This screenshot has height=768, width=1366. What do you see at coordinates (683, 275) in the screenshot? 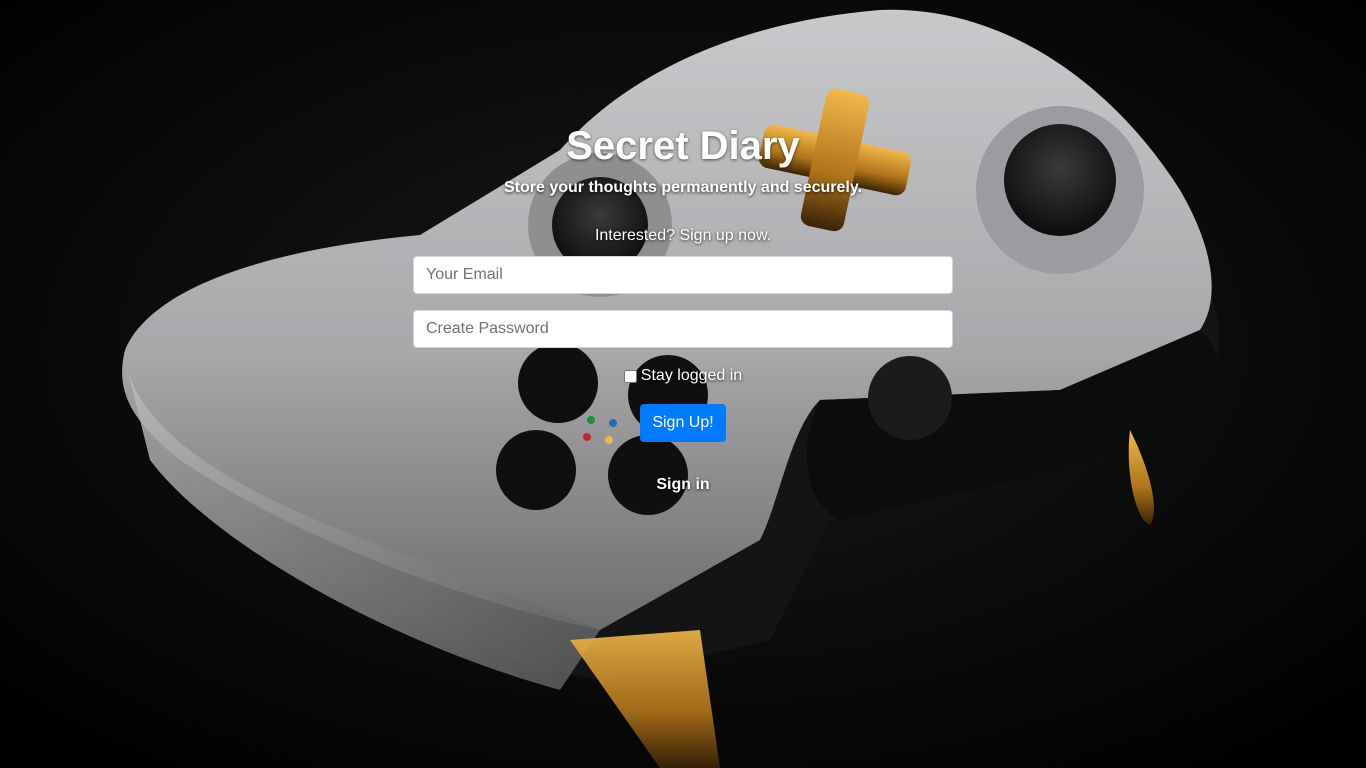
I see `email-input` at bounding box center [683, 275].